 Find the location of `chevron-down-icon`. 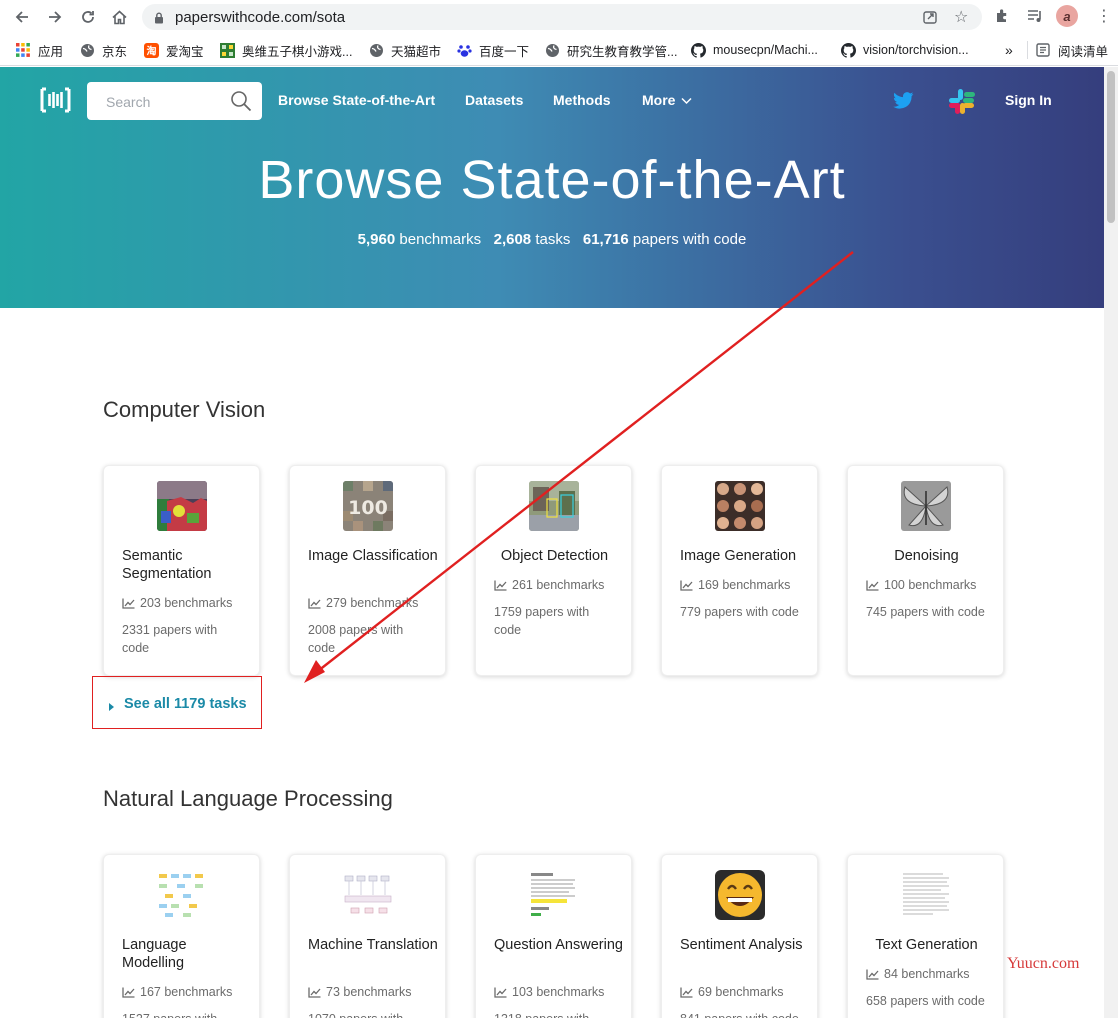

chevron-down-icon is located at coordinates (686, 101).